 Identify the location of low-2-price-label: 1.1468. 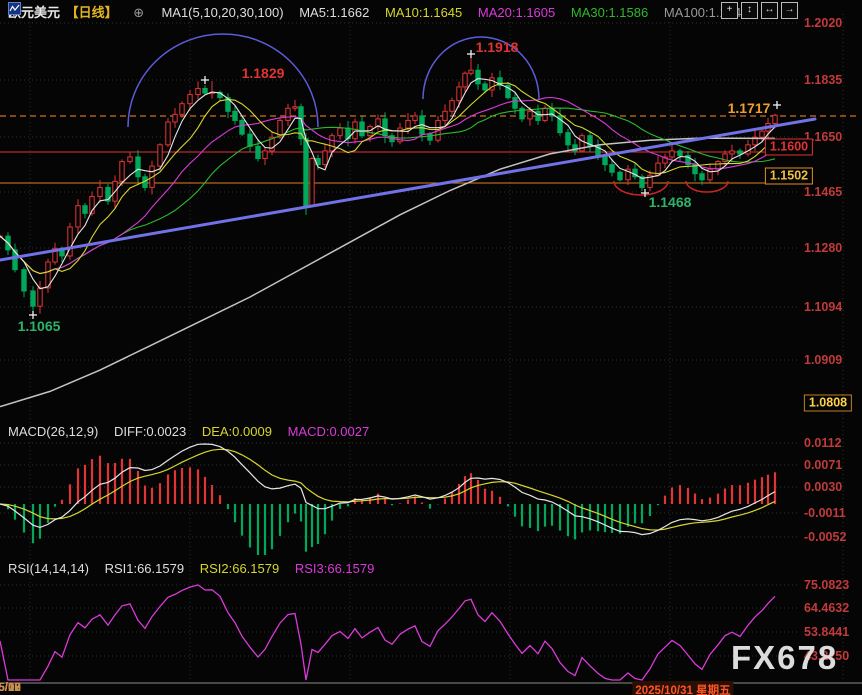
(670, 202).